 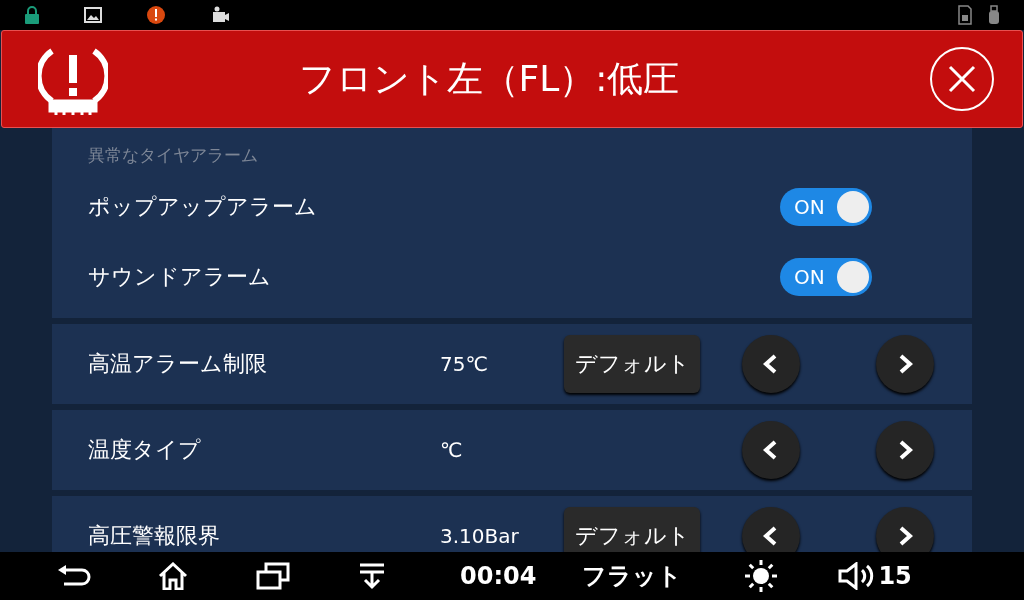 I want to click on lock-icon, so click(x=32, y=15).